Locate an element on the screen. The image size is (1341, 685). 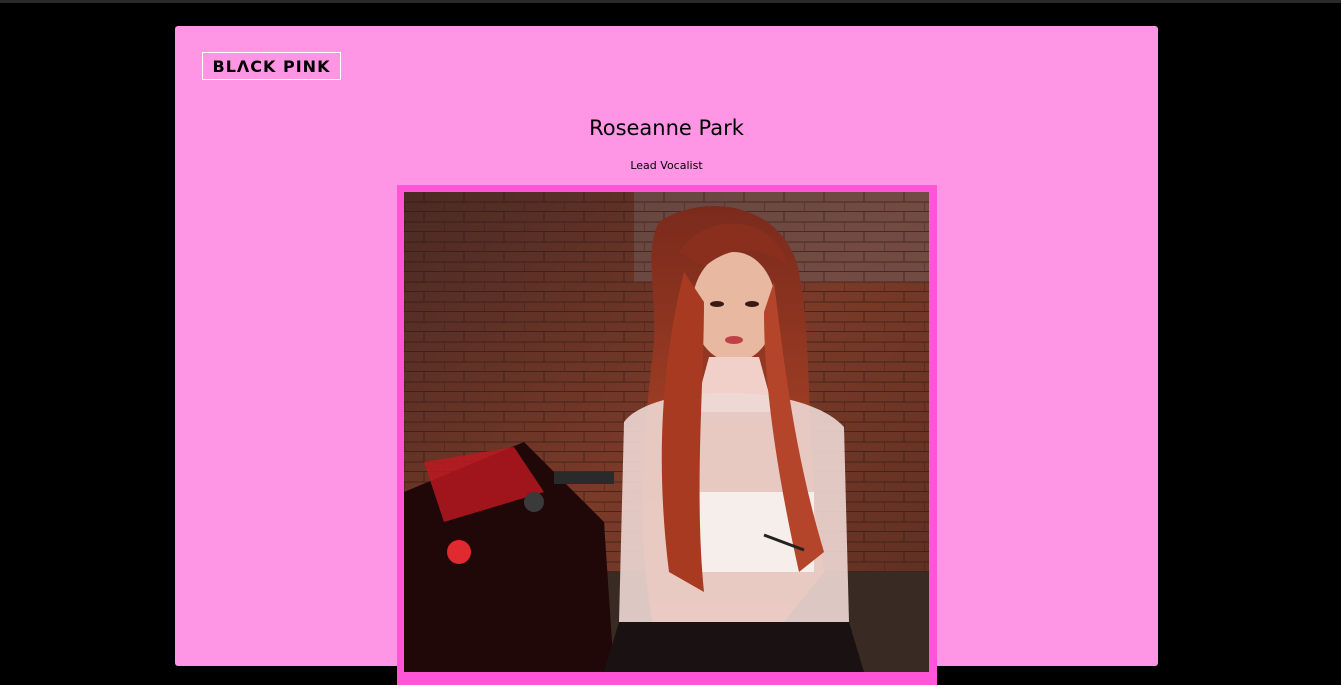
member-role: Lead Vocalist is located at coordinates (666, 165).